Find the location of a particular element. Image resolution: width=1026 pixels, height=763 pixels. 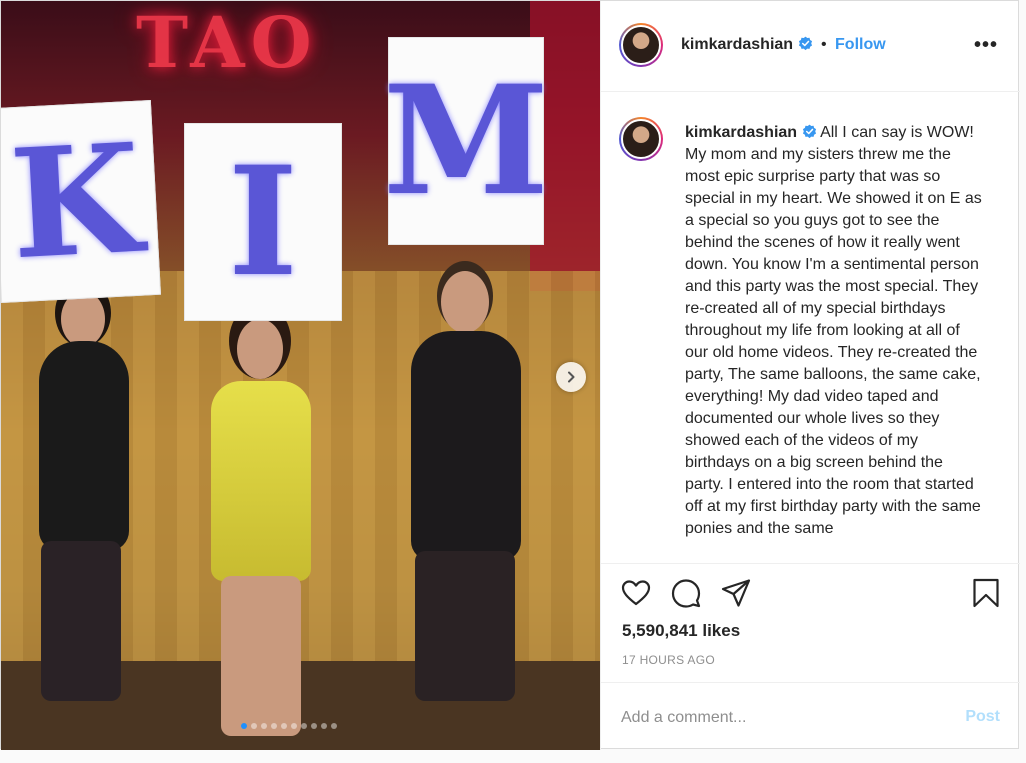

comment-input is located at coordinates (781, 718).